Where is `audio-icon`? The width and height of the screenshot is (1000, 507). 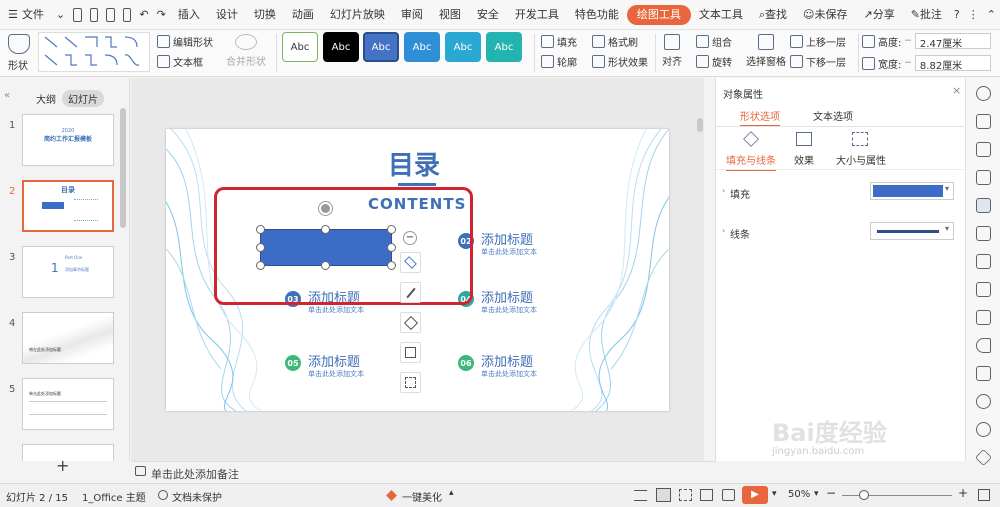 audio-icon is located at coordinates (983, 345).